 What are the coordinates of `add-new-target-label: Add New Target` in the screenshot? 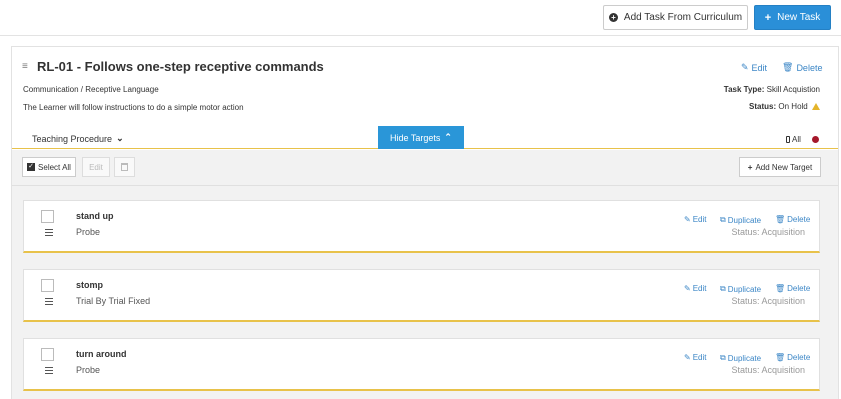 It's located at (784, 167).